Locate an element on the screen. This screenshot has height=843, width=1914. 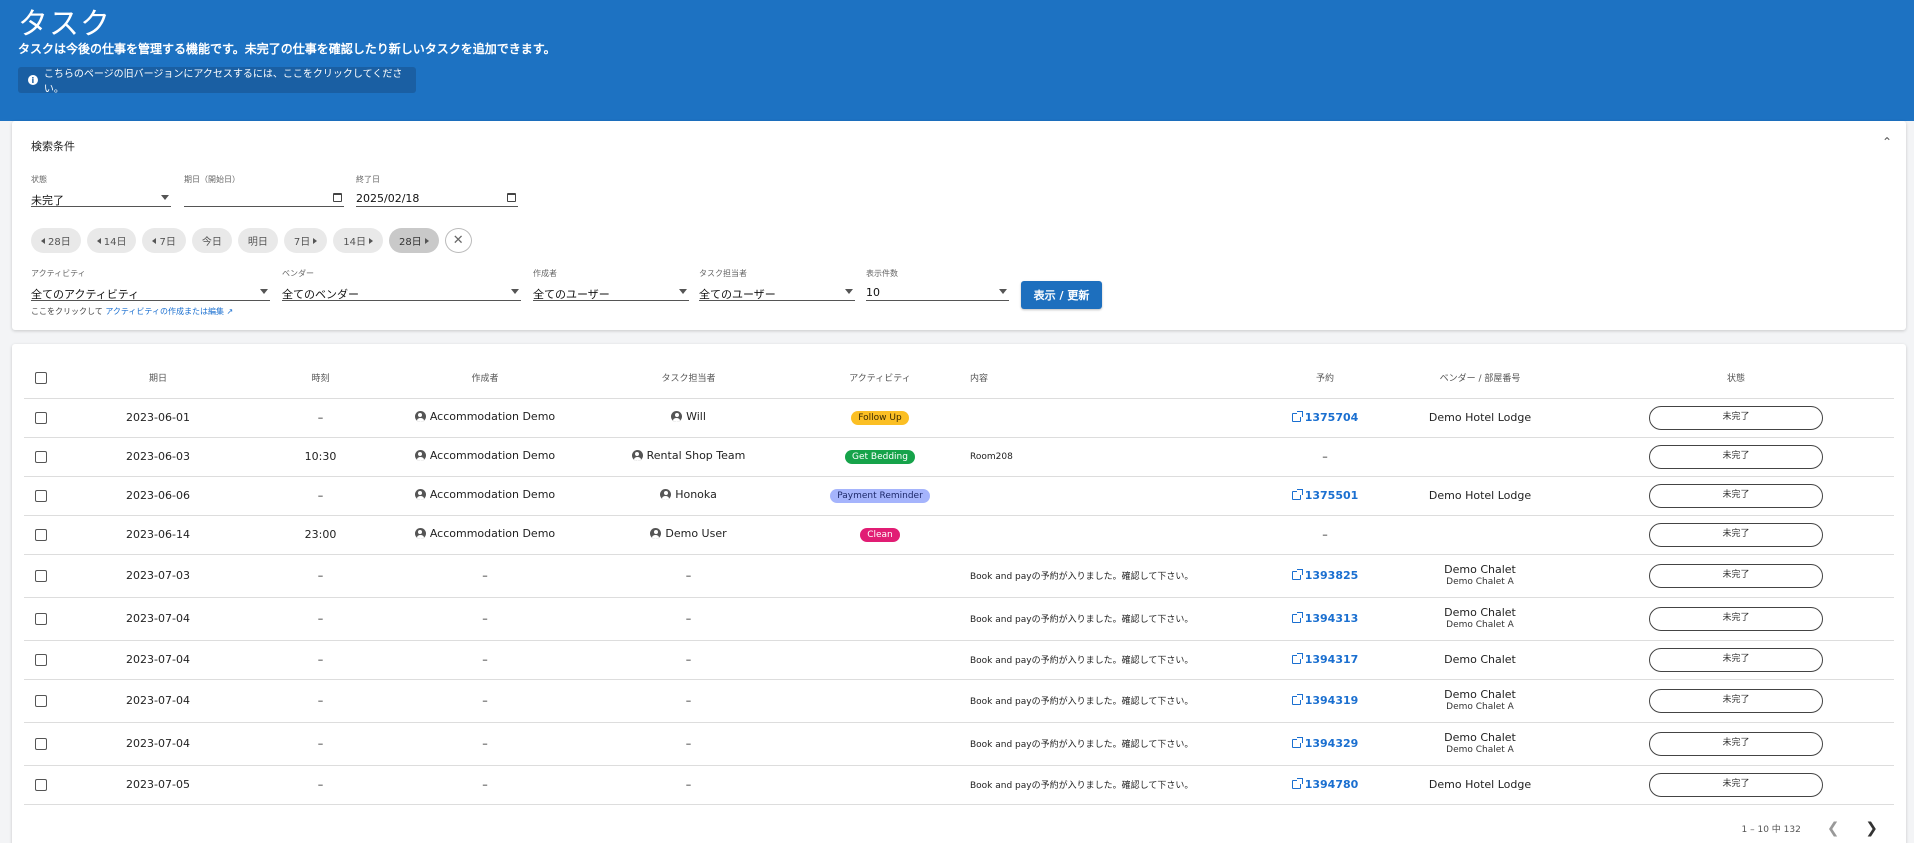
activity-badge: Get Bedding is located at coordinates (880, 457).